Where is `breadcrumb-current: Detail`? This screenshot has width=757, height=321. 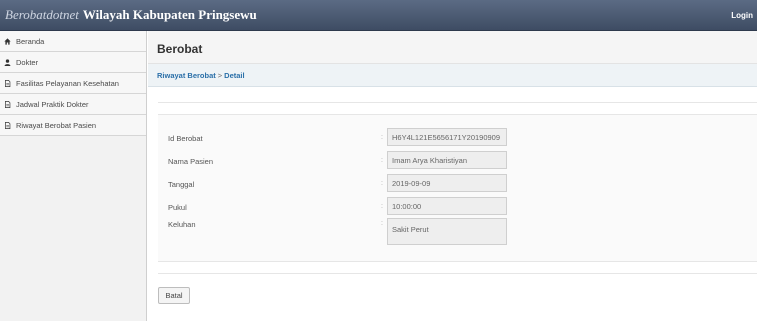 breadcrumb-current: Detail is located at coordinates (234, 75).